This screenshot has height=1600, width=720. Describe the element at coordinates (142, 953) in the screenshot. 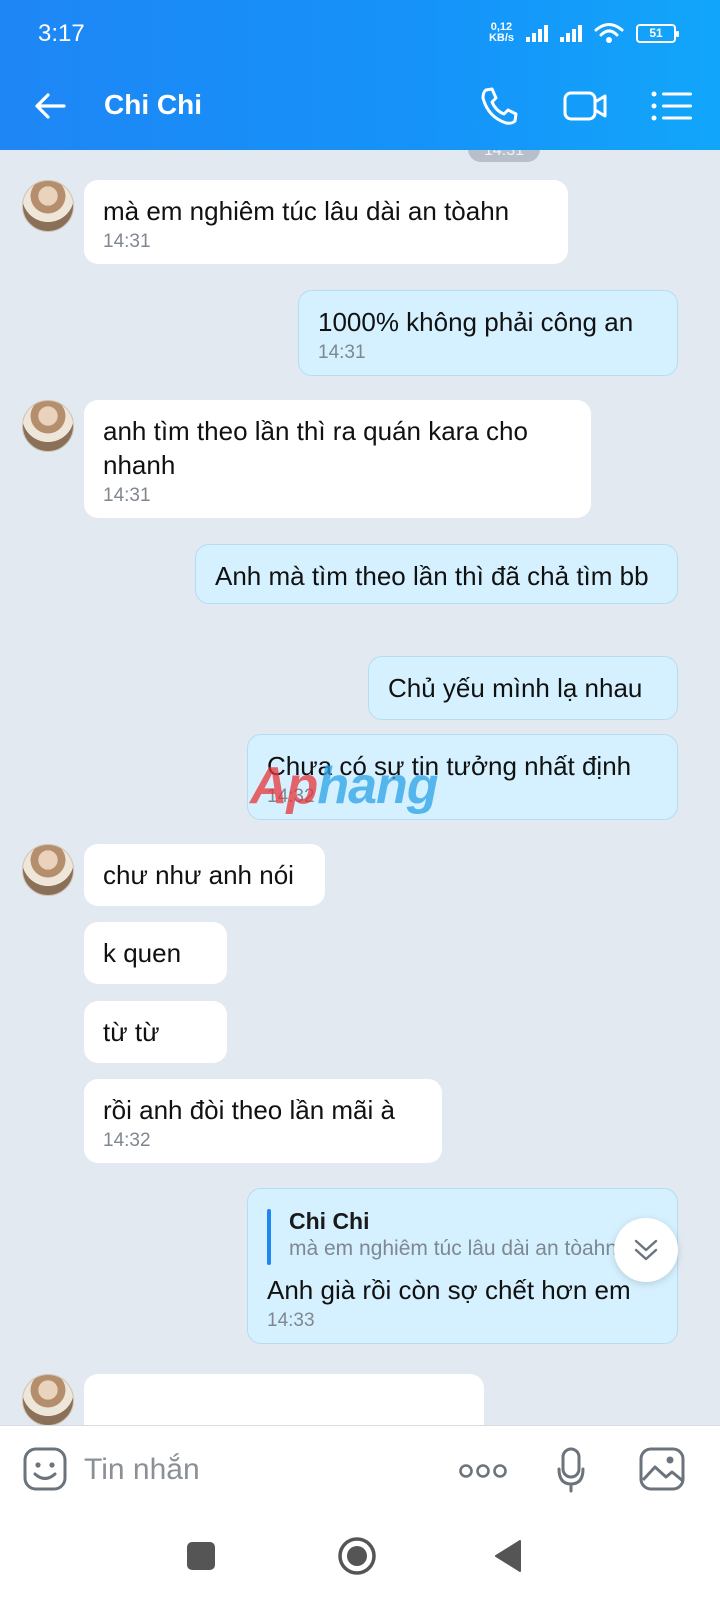

I see `message-text: k quen` at that location.